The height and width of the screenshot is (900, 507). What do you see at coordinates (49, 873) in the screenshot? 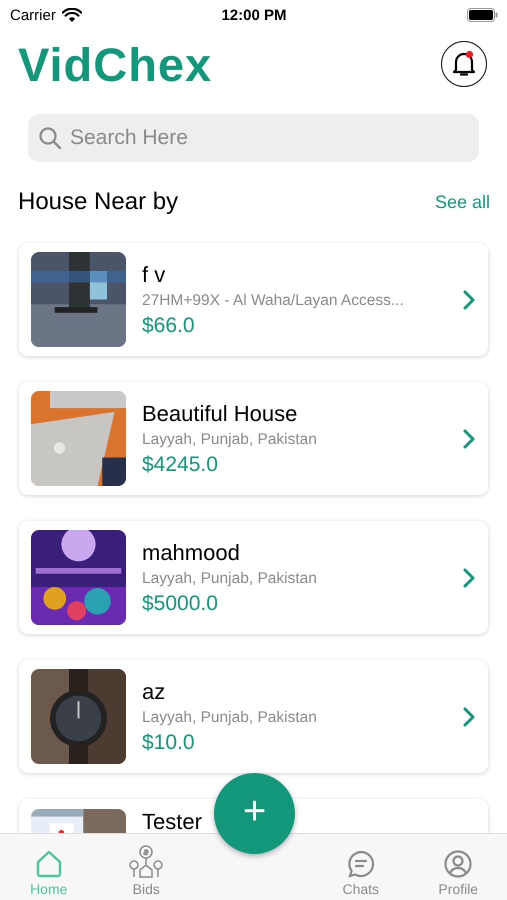
I see `tab: Home` at bounding box center [49, 873].